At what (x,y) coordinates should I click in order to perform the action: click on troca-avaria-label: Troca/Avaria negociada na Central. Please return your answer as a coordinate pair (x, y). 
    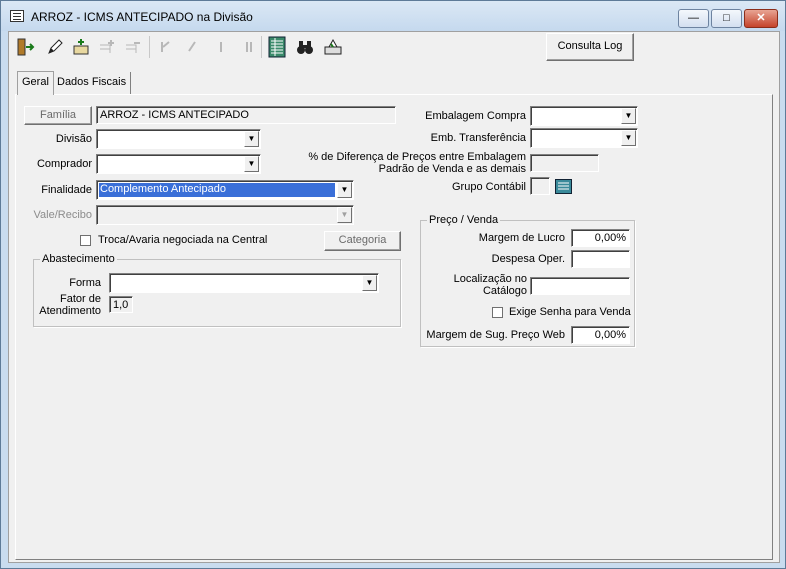
    Looking at the image, I should click on (183, 240).